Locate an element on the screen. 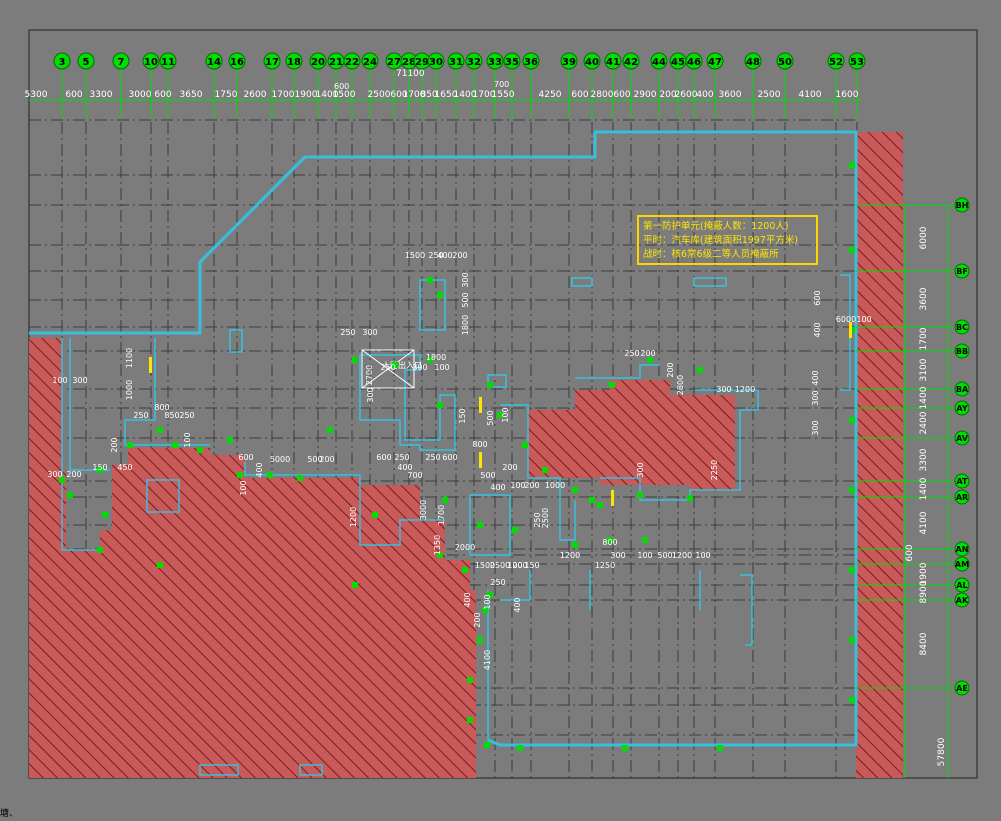 The height and width of the screenshot is (821, 1001). right-dim: 3600 is located at coordinates (924, 298).